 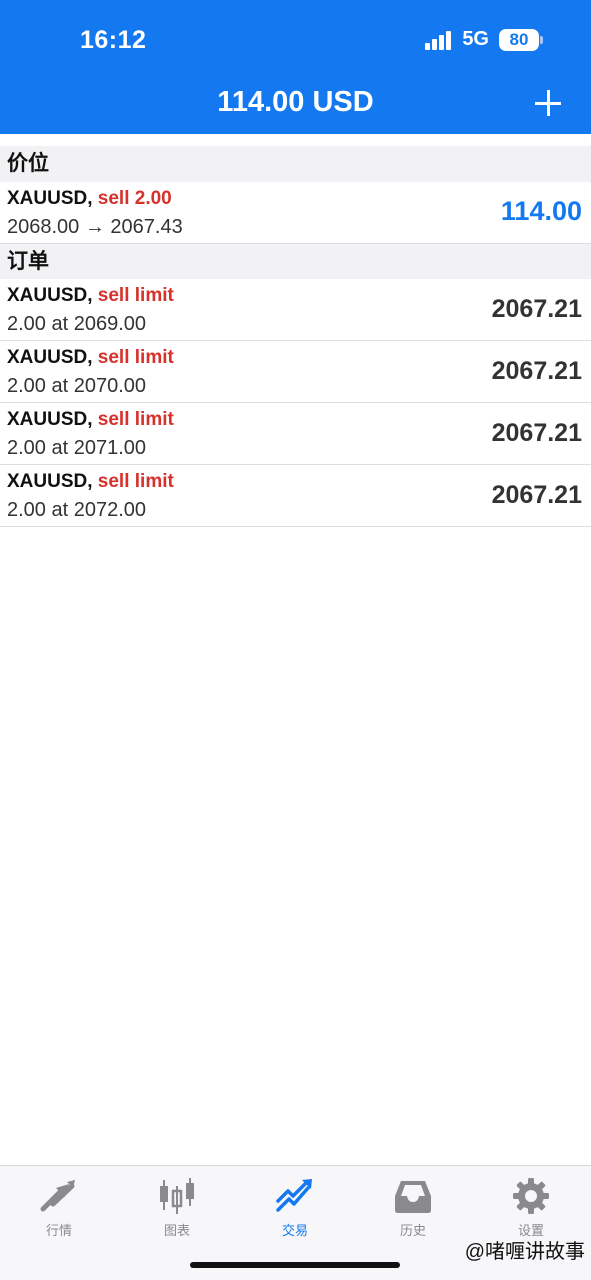 I want to click on price-range: 2068.00 → 2067.43, so click(x=95, y=227).